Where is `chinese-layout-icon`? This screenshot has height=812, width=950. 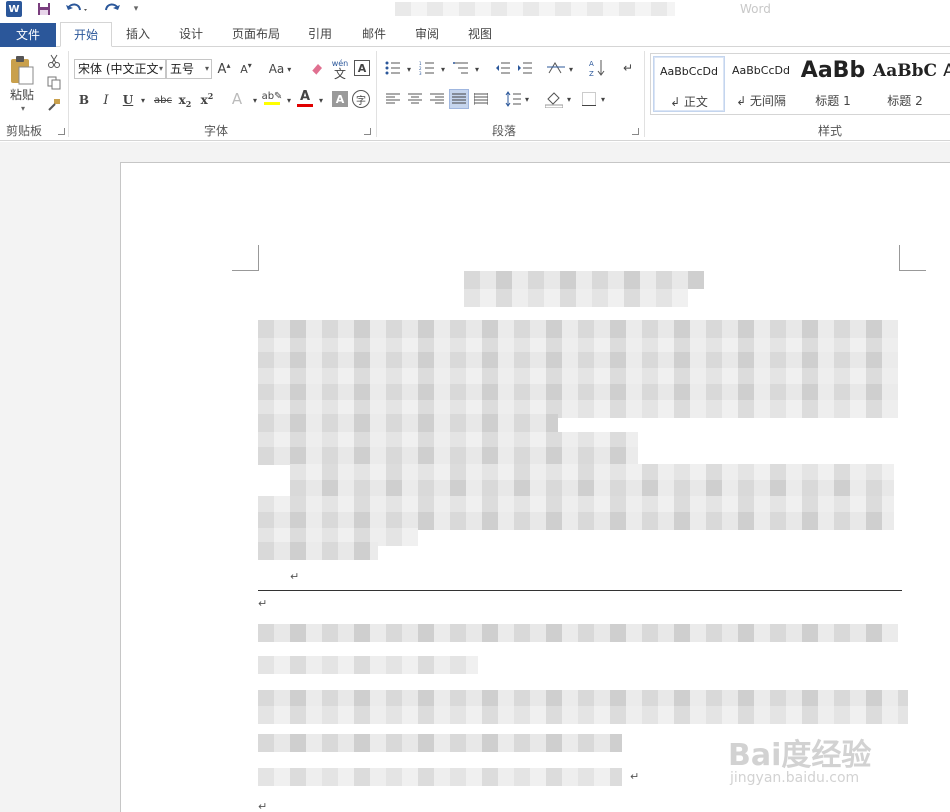
chinese-layout-icon is located at coordinates (556, 68).